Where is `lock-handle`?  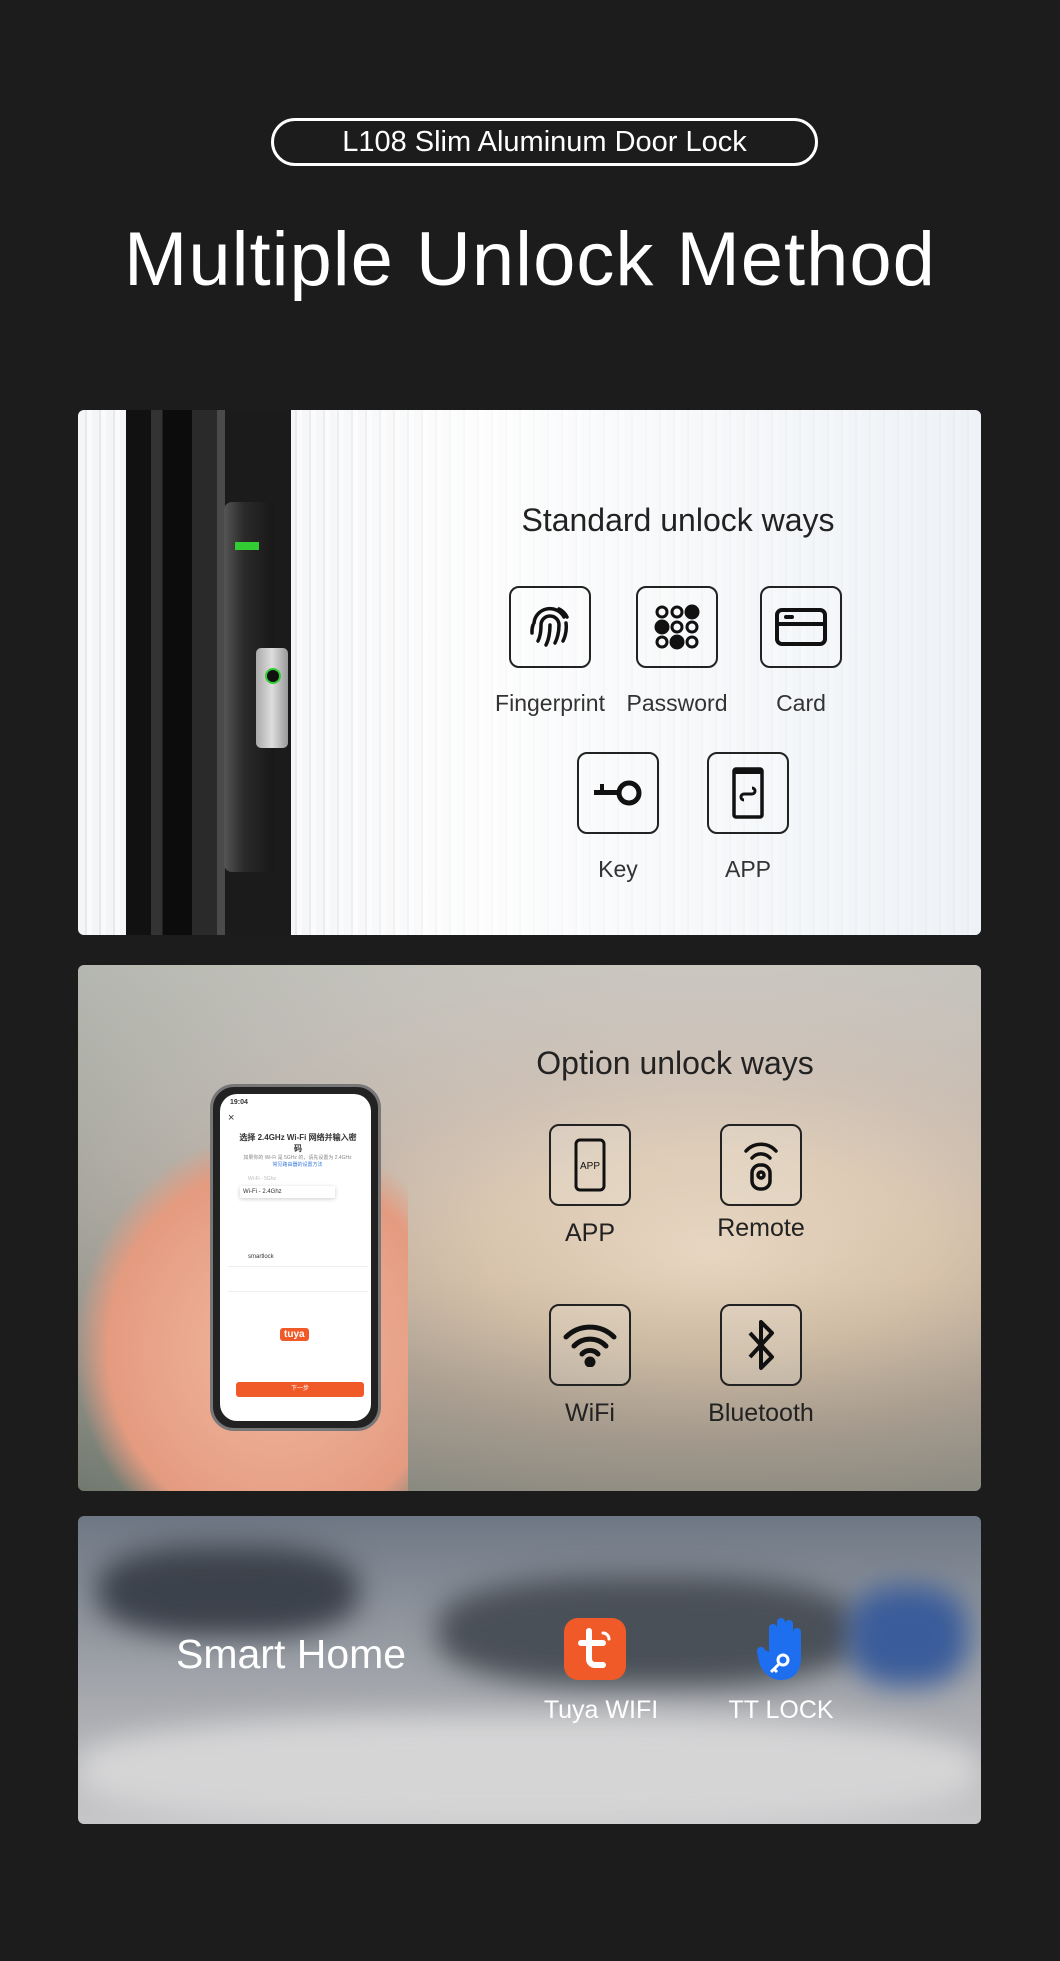
lock-handle is located at coordinates (272, 698).